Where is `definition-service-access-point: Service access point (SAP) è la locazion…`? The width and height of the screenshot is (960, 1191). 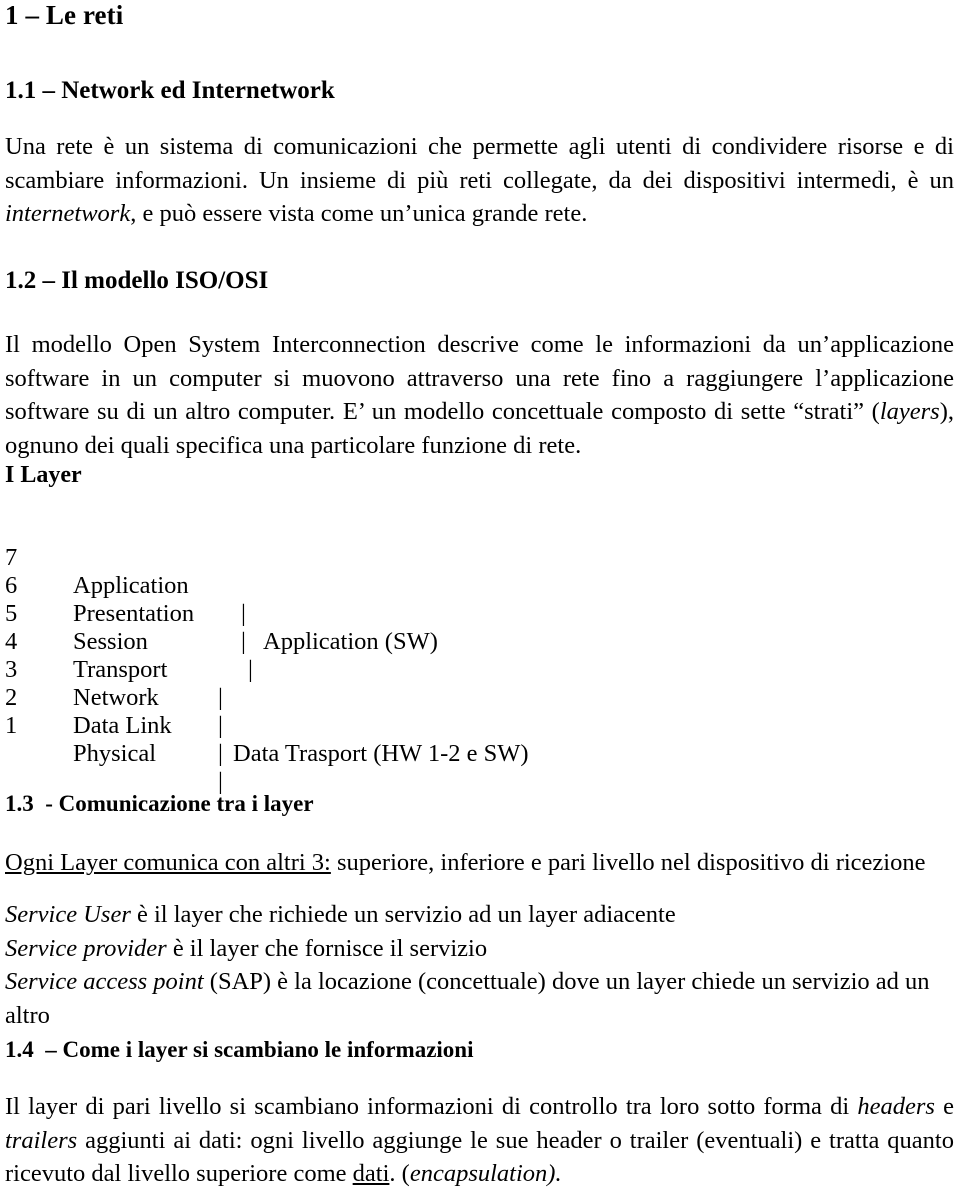 definition-service-access-point: Service access point (SAP) è la locazion… is located at coordinates (479, 998).